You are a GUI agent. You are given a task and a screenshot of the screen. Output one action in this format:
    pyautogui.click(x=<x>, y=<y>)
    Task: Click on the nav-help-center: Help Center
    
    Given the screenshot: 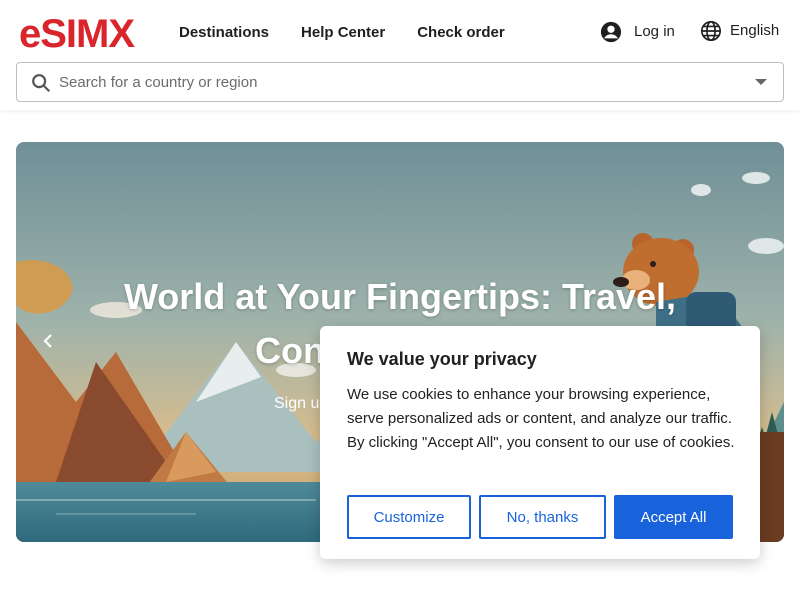 What is the action you would take?
    pyautogui.click(x=343, y=33)
    